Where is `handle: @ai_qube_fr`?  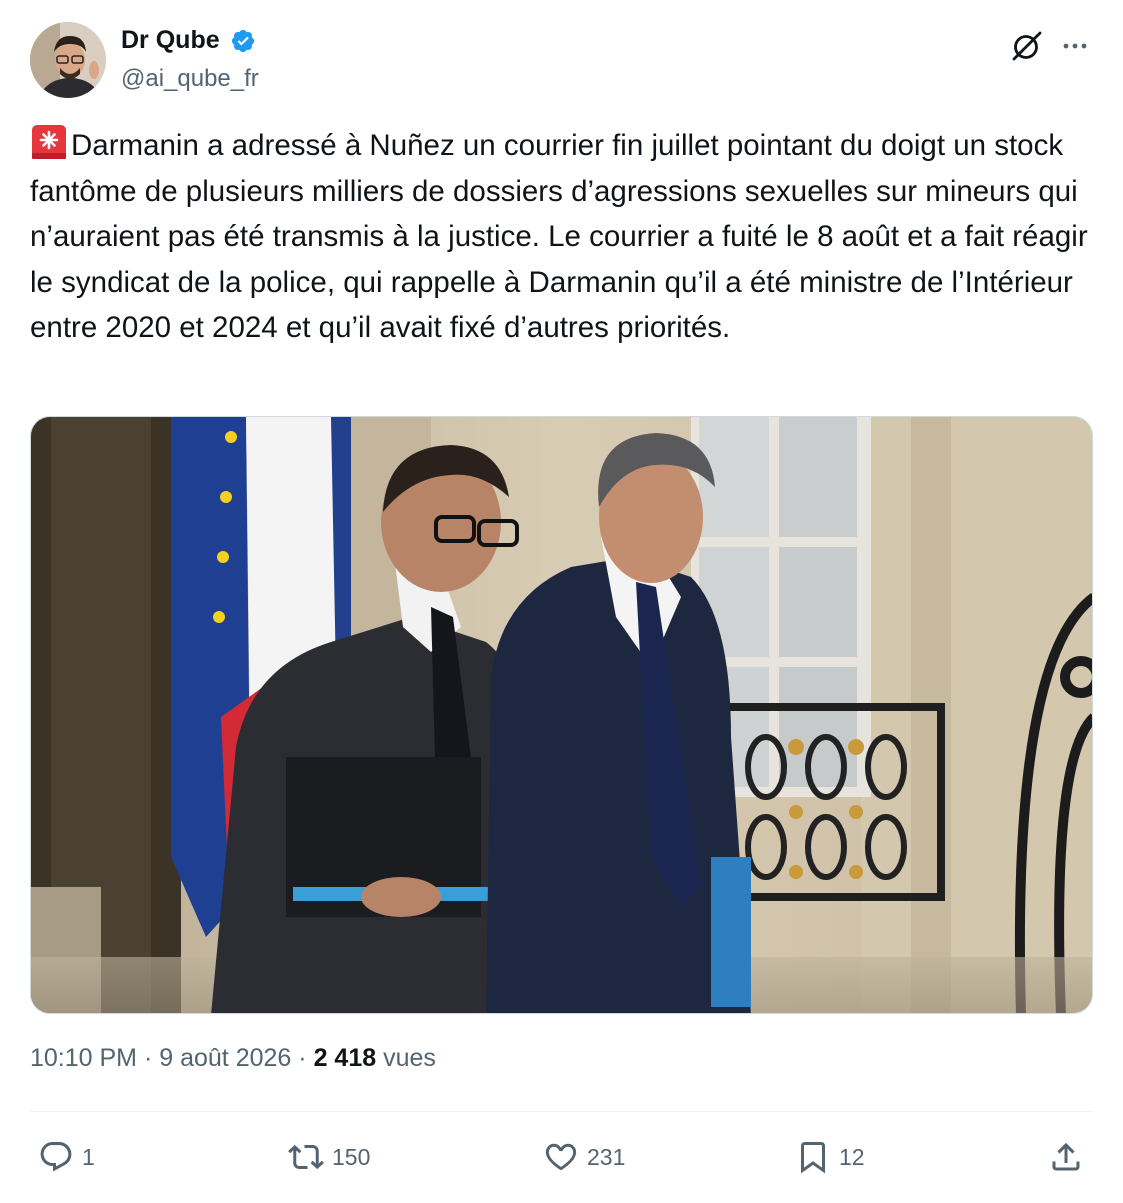
handle: @ai_qube_fr is located at coordinates (190, 79).